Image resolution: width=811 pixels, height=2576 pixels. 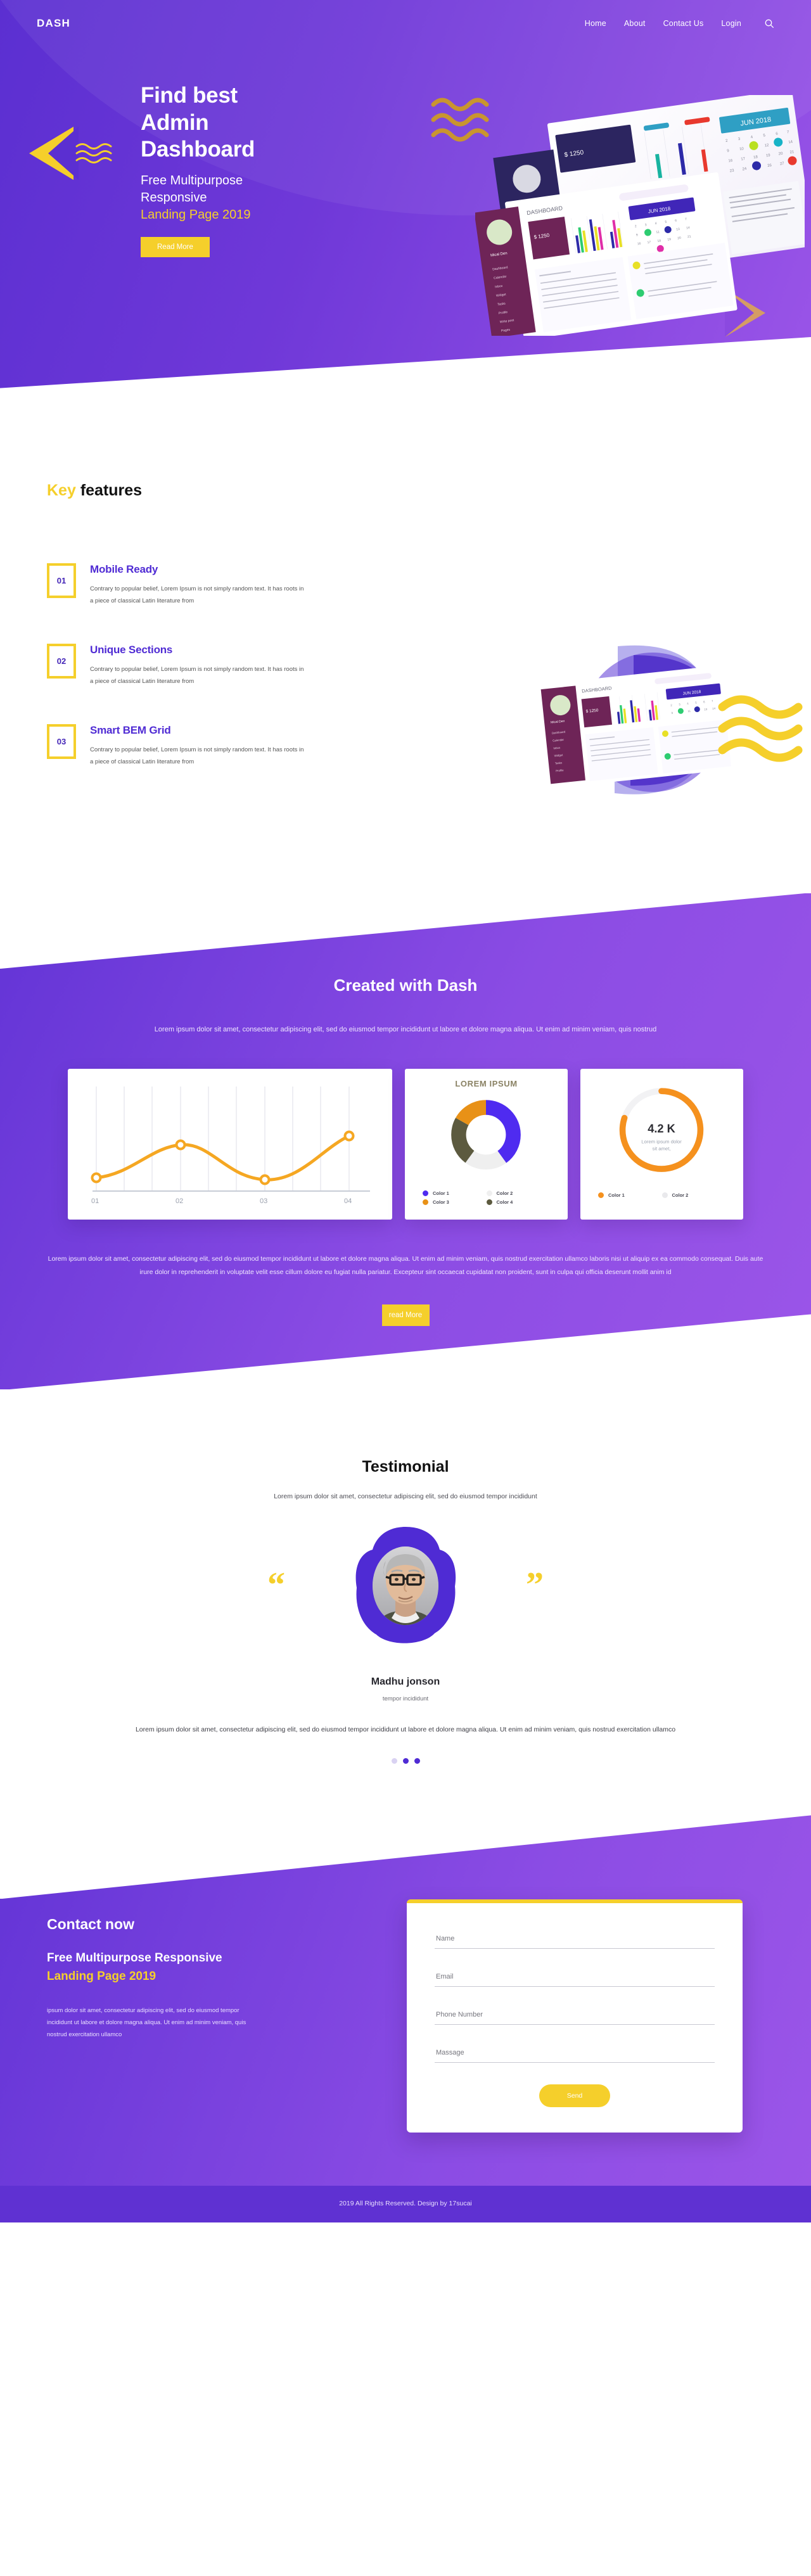 I want to click on gauge-center-caption-line-1: Lorem ipsum dolor, so click(x=661, y=1142).